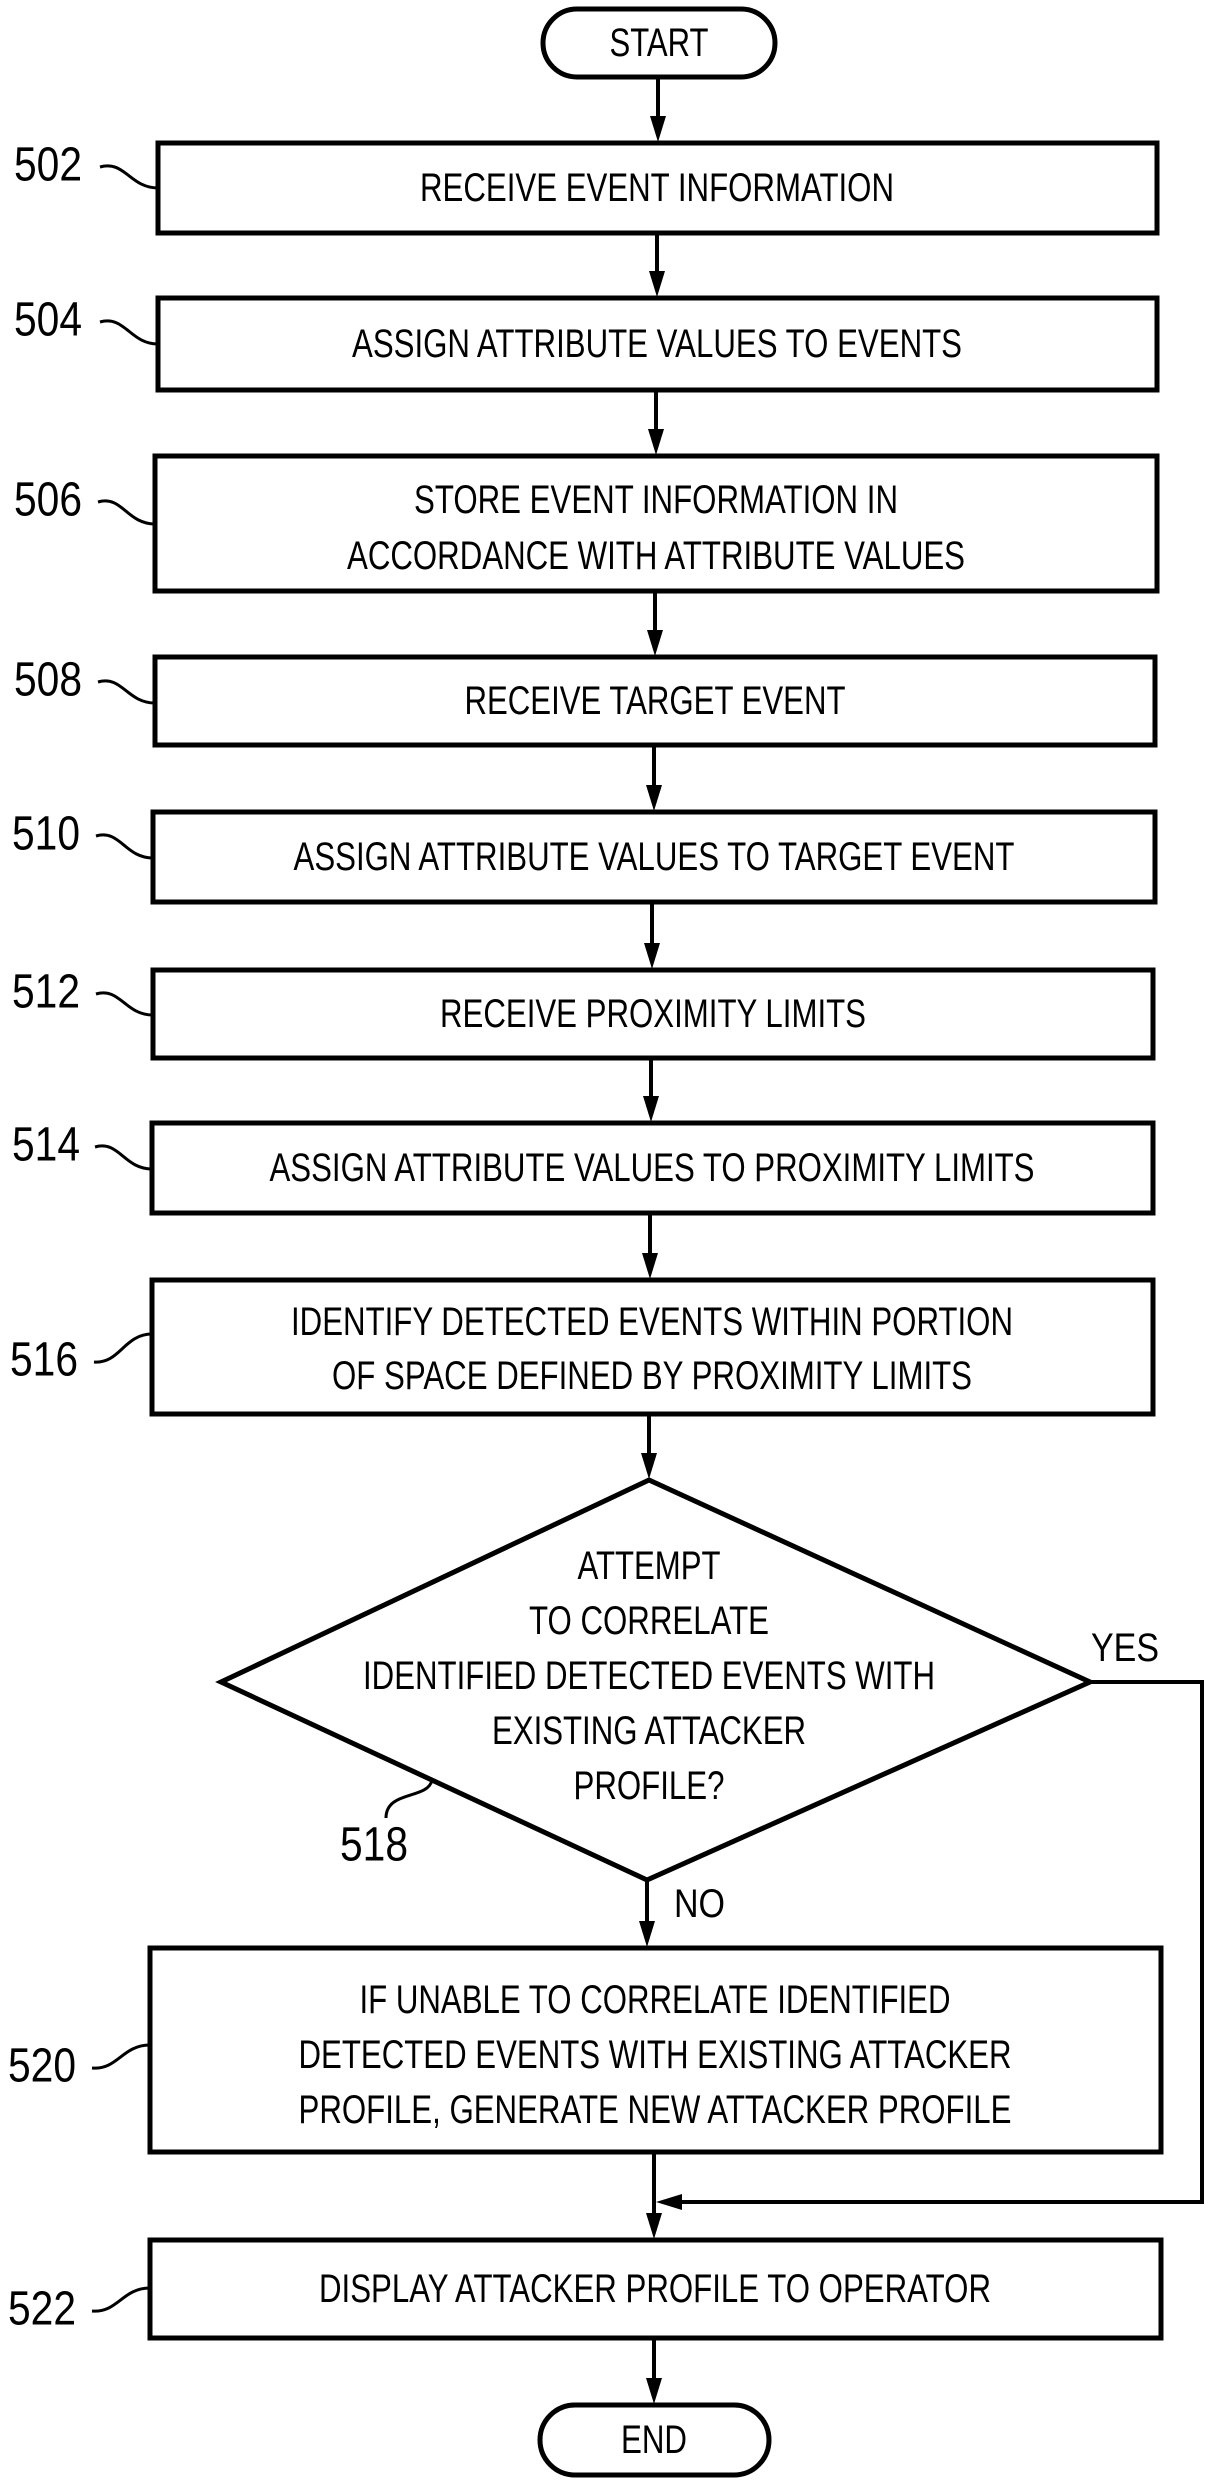  Describe the element at coordinates (124, 846) in the screenshot. I see `ref-510-leader` at that location.